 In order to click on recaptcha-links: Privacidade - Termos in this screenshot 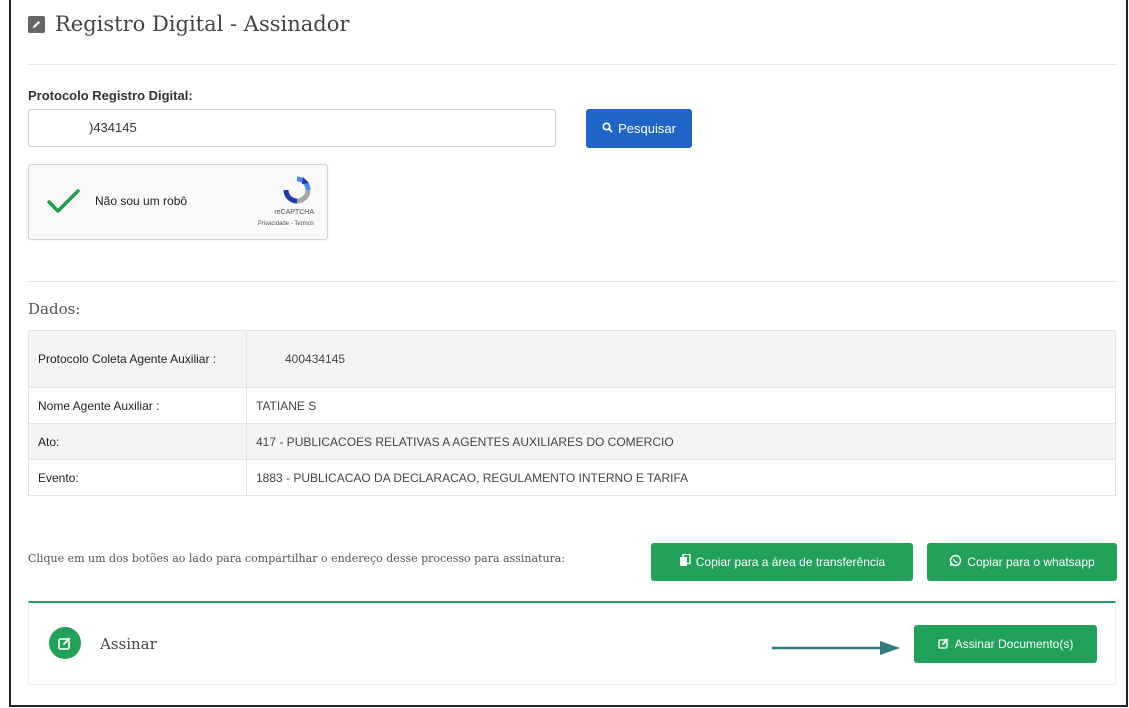, I will do `click(286, 224)`.